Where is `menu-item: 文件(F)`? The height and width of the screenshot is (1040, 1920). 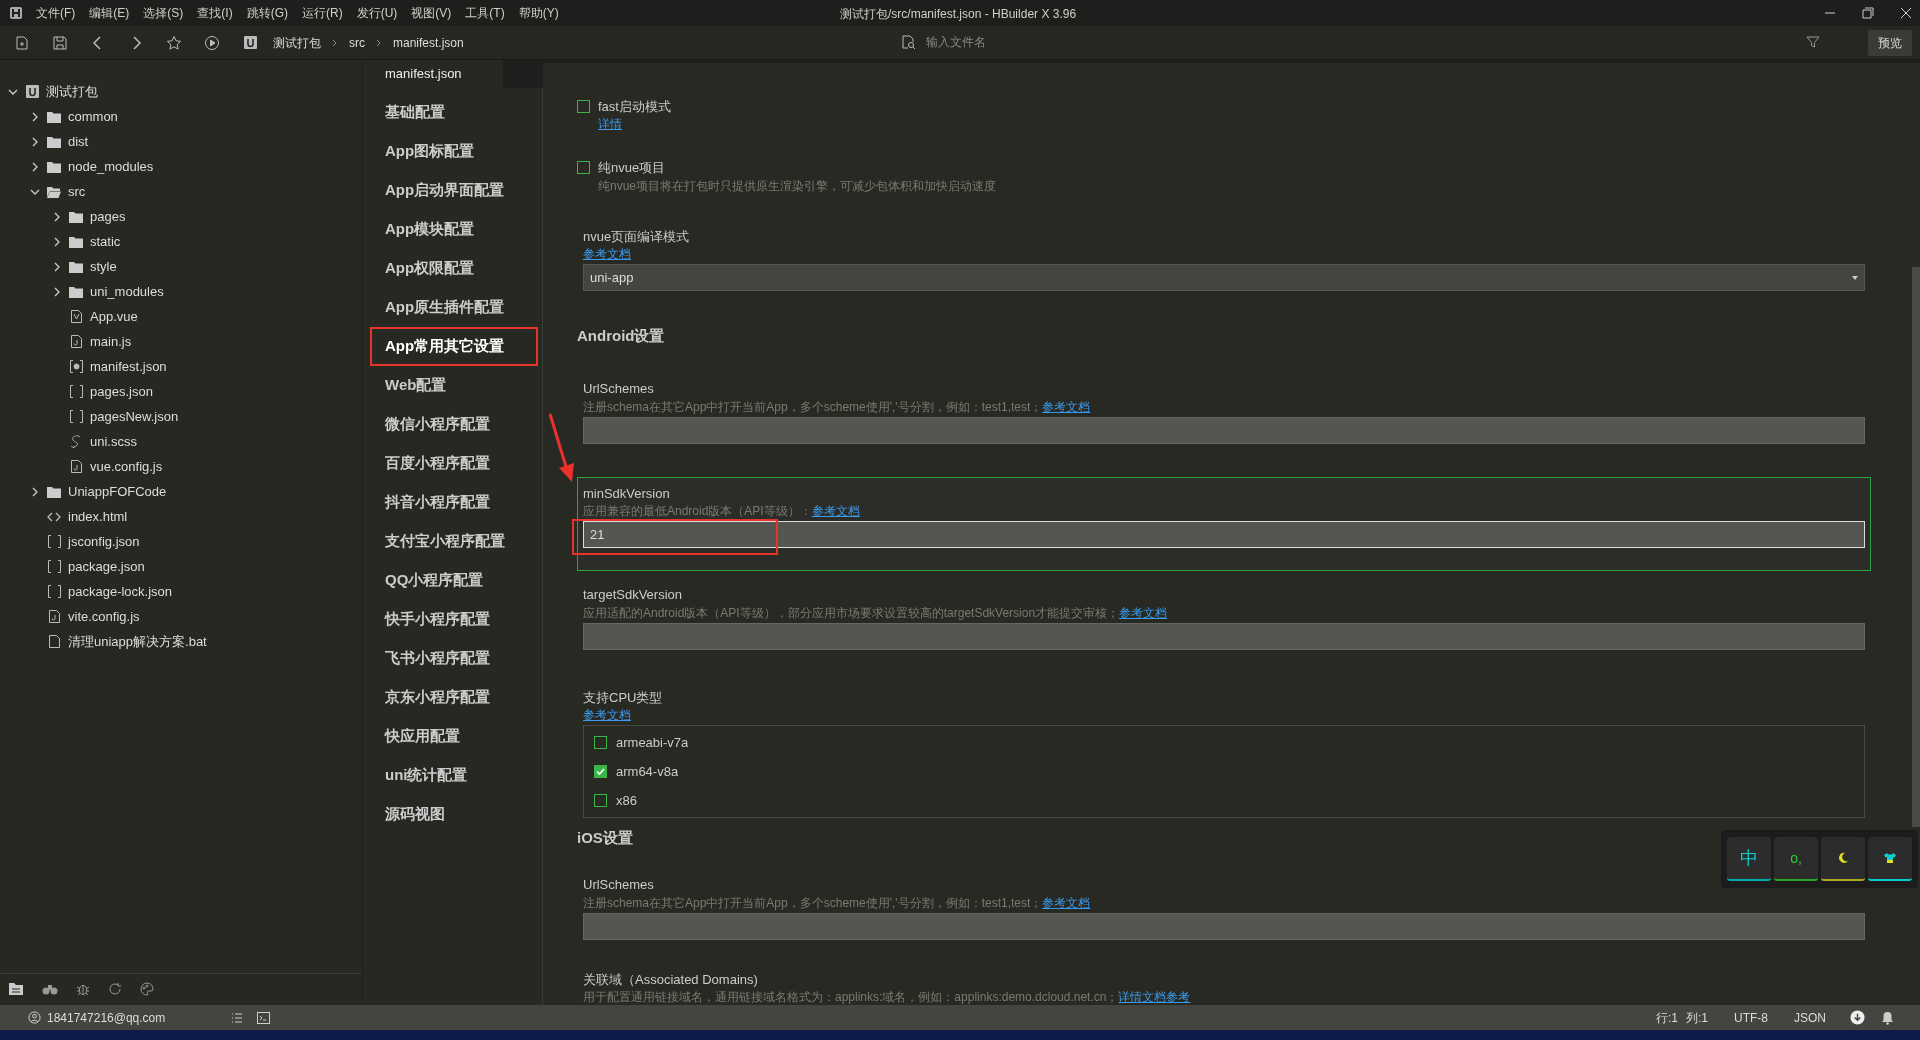 menu-item: 文件(F) is located at coordinates (56, 13).